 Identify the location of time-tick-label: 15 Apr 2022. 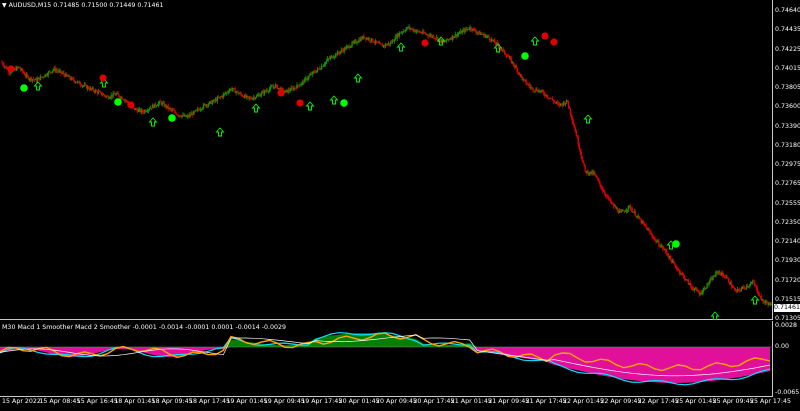
(21, 401).